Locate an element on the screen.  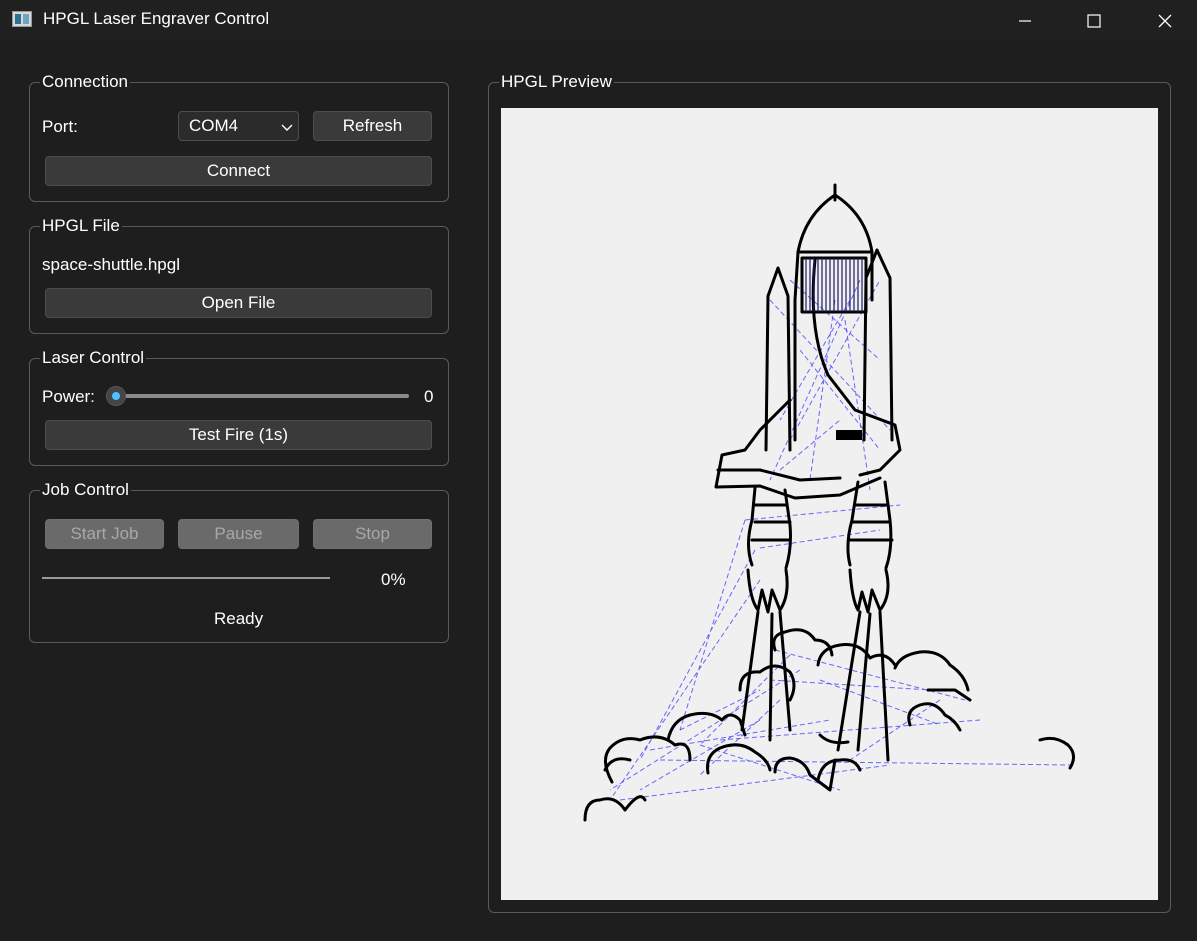
close-icon is located at coordinates (1165, 20).